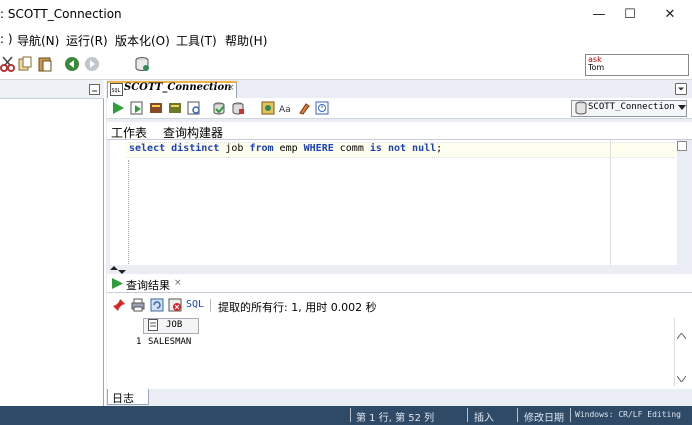 This screenshot has height=425, width=692. Describe the element at coordinates (175, 108) in the screenshot. I see `explain-plan-icon` at that location.